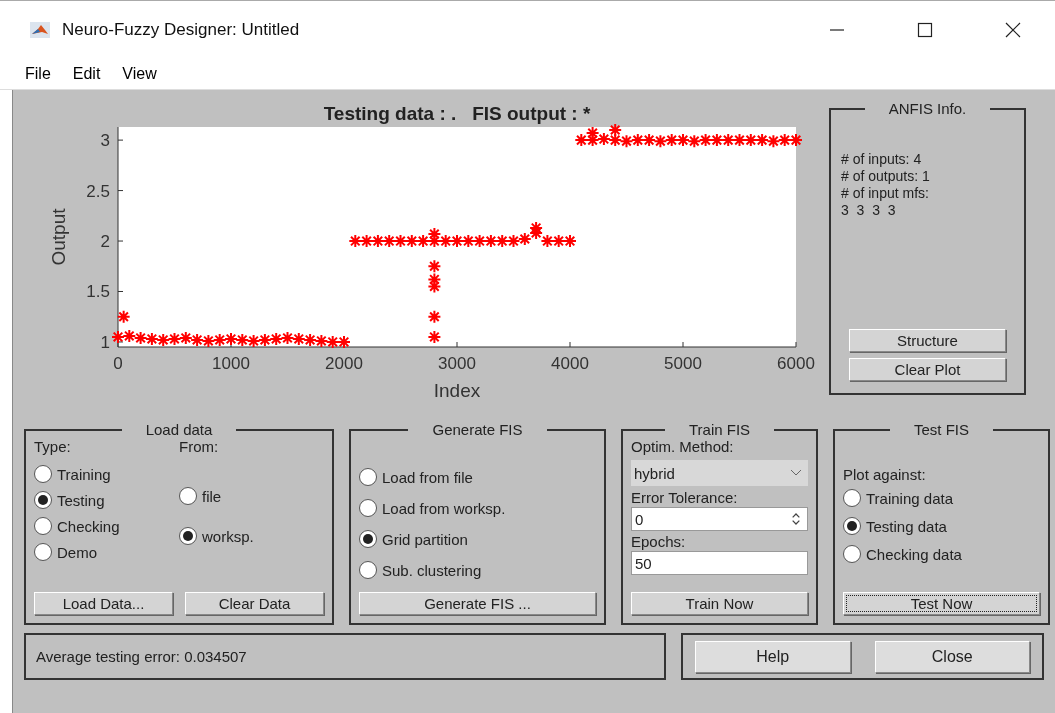 The height and width of the screenshot is (713, 1055). Describe the element at coordinates (98, 191) in the screenshot. I see `tick-label: 2.5` at that location.